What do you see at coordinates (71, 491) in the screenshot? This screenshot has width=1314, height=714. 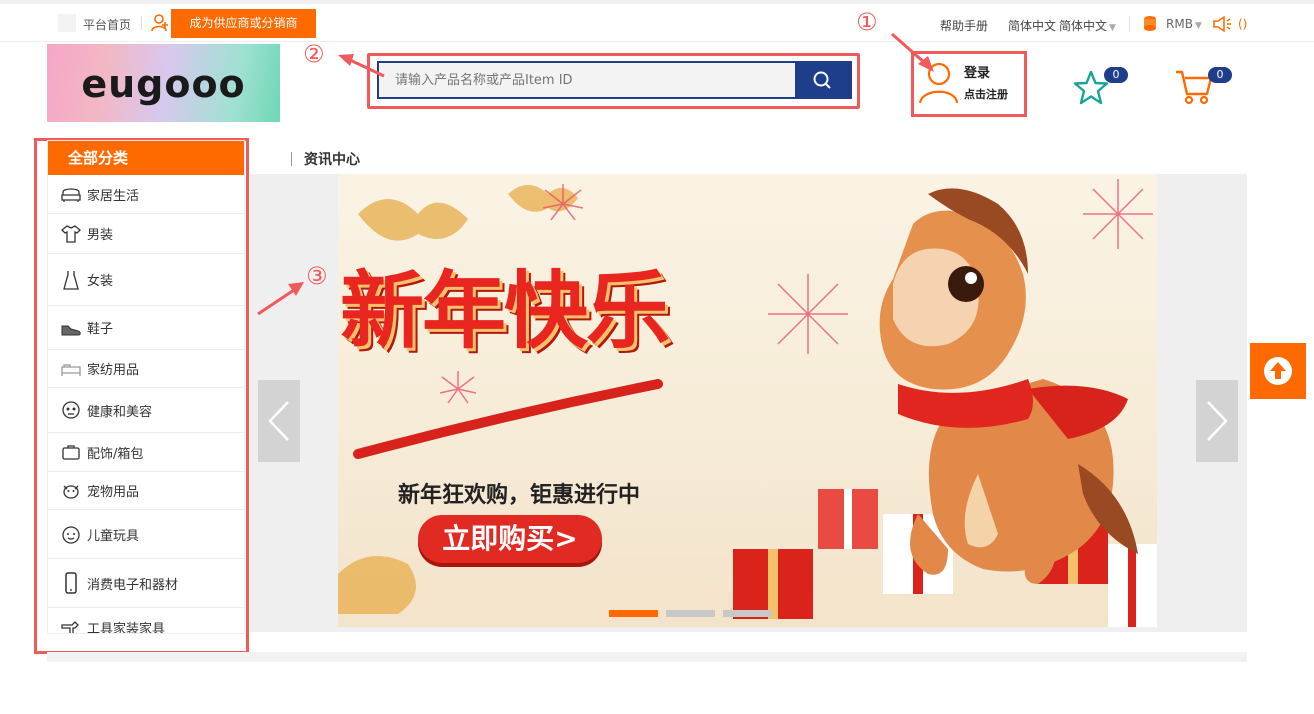 I see `pet-icon` at bounding box center [71, 491].